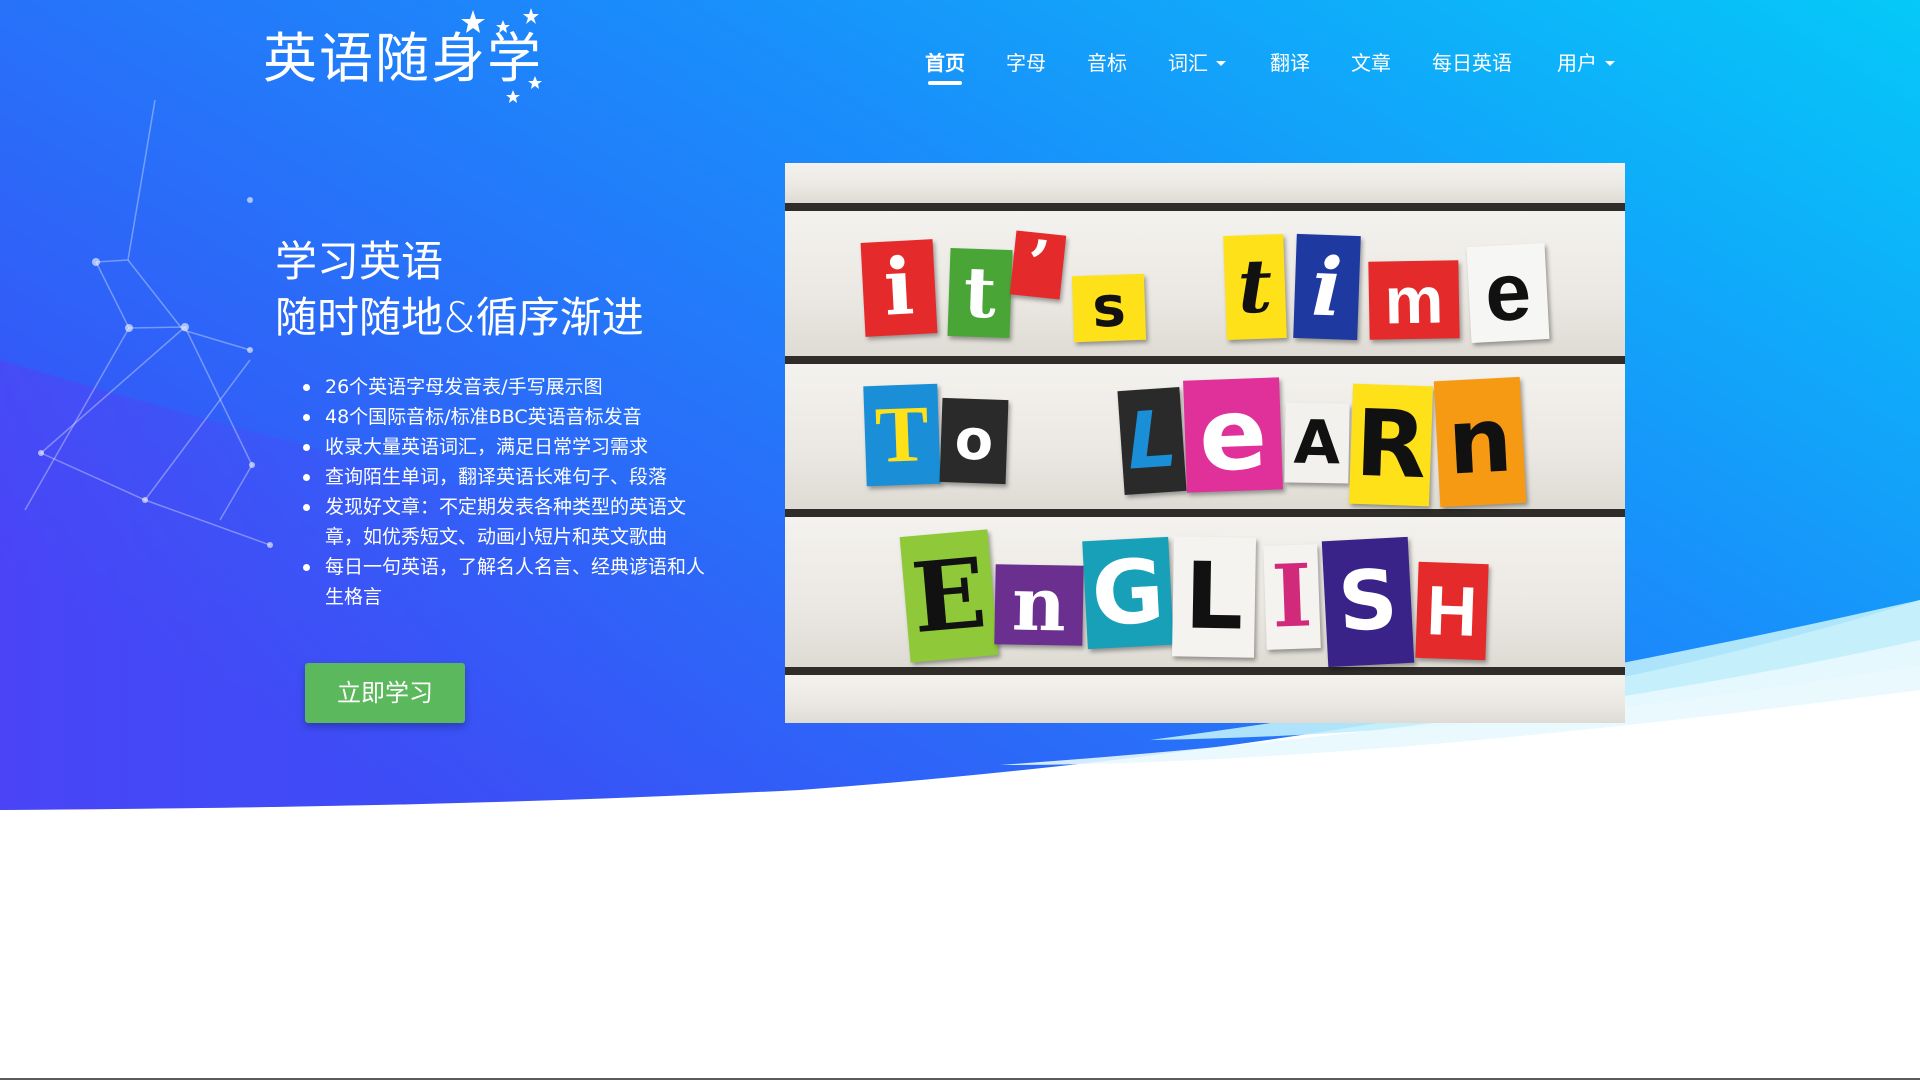 Image resolution: width=1920 pixels, height=1080 pixels. What do you see at coordinates (459, 317) in the screenshot?
I see `hero-title-line2: 随时随地&循序渐进` at bounding box center [459, 317].